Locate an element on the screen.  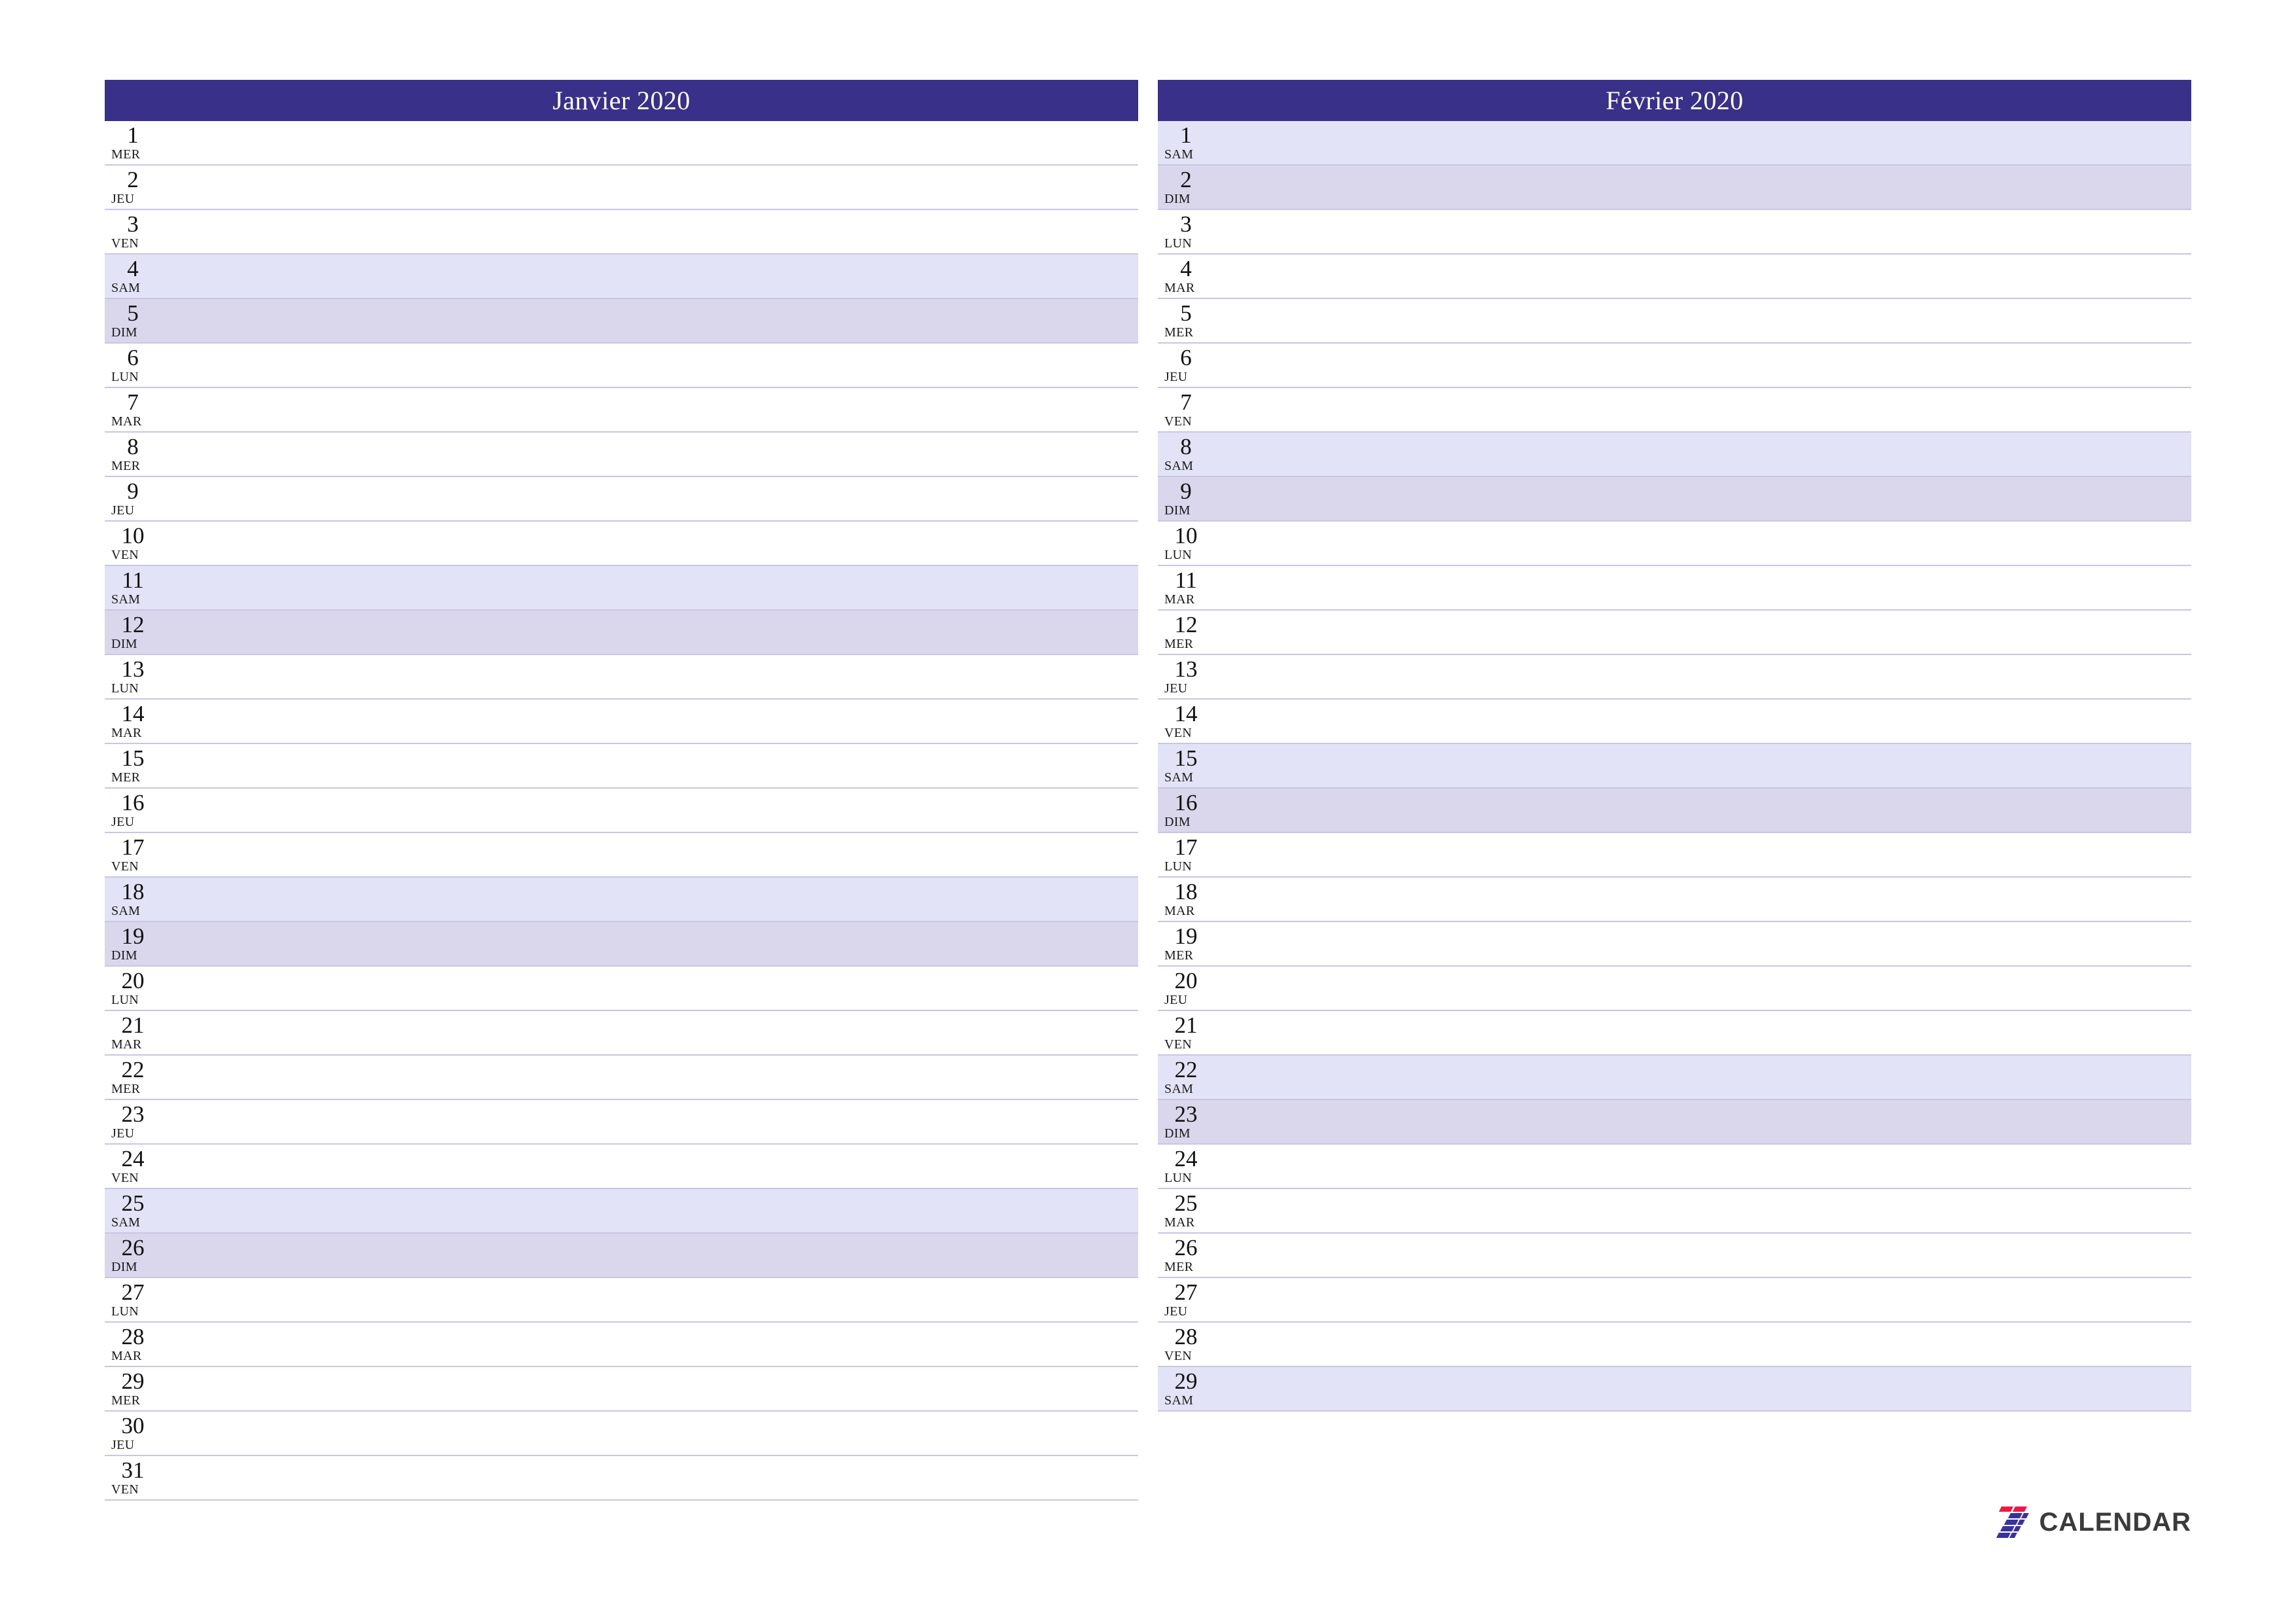
day-row: 24 VEN is located at coordinates (621, 1167).